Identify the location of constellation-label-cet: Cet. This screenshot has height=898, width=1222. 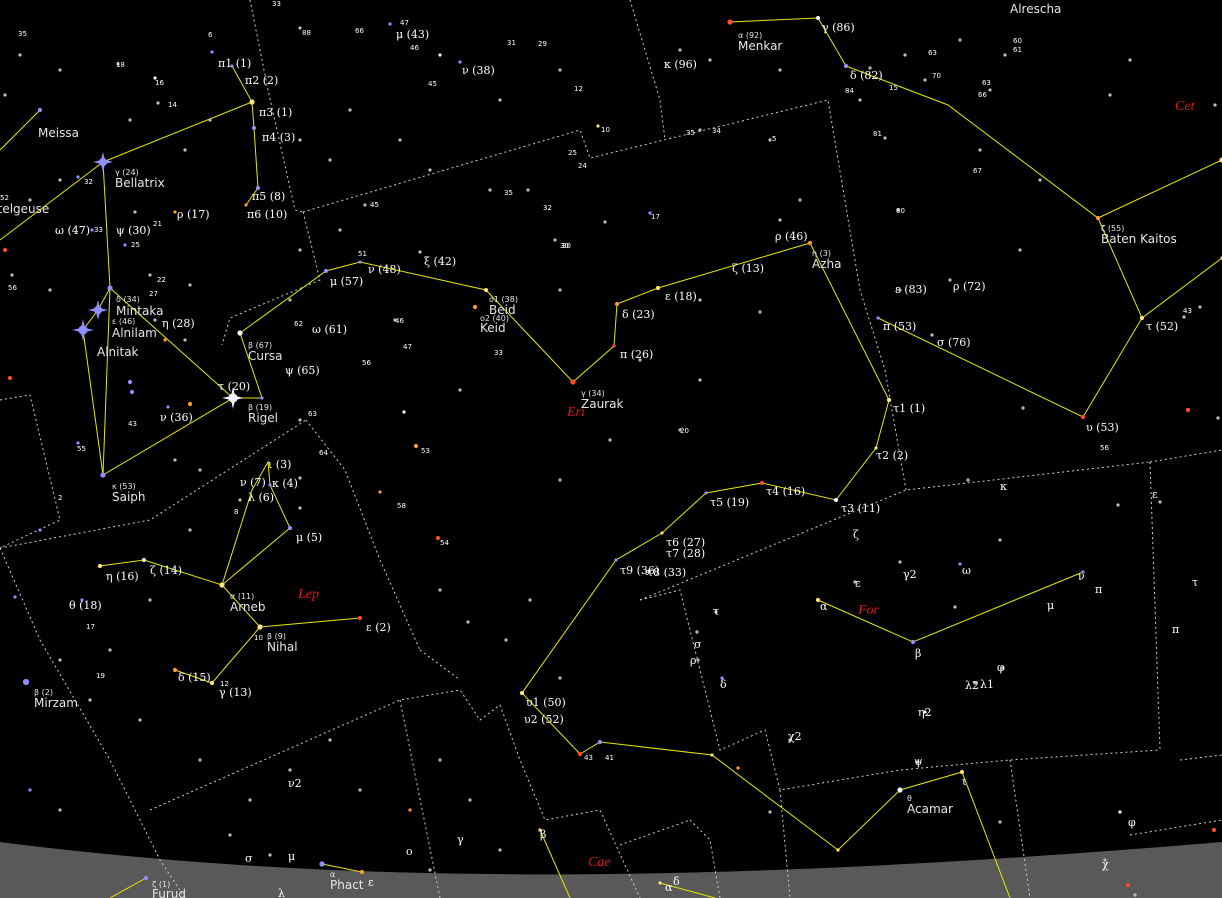
(1185, 106).